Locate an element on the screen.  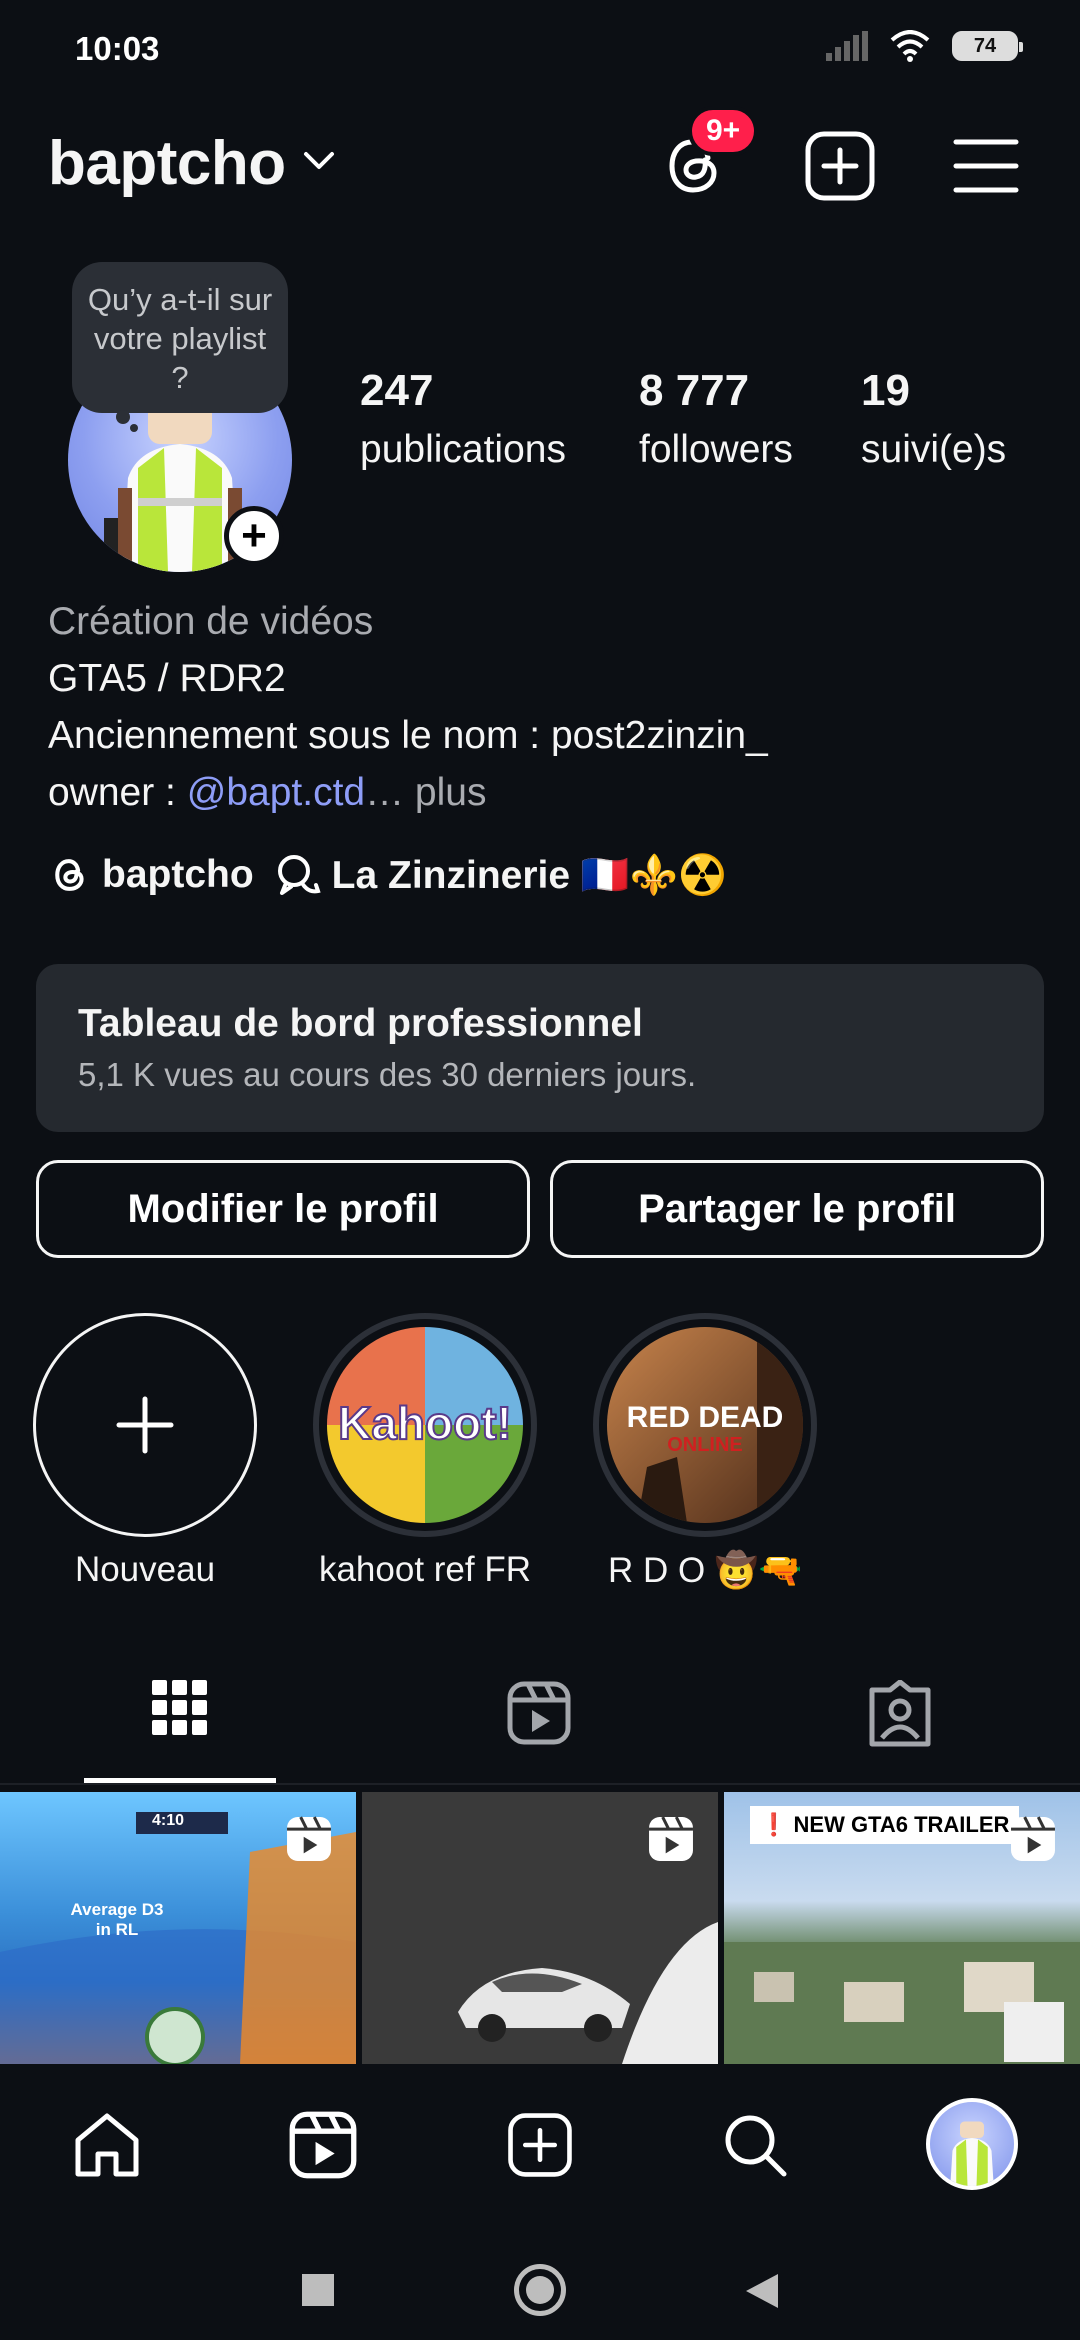
highlight-new is located at coordinates (145, 1425).